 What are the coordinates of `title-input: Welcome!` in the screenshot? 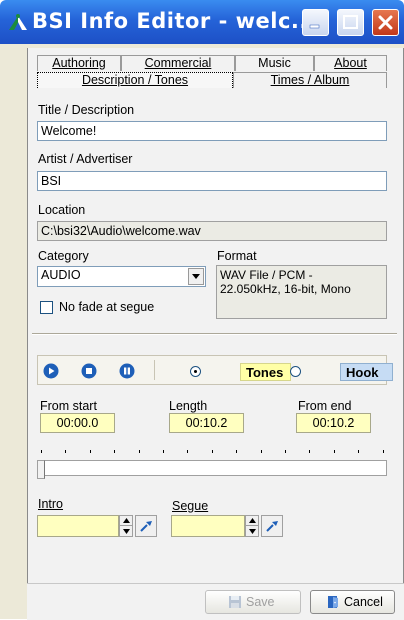 It's located at (212, 131).